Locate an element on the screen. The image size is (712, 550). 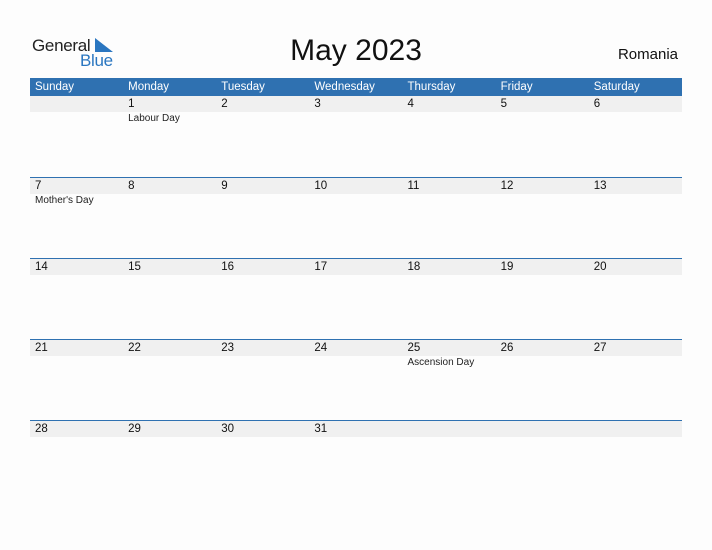
day-number: 20 is located at coordinates (600, 267).